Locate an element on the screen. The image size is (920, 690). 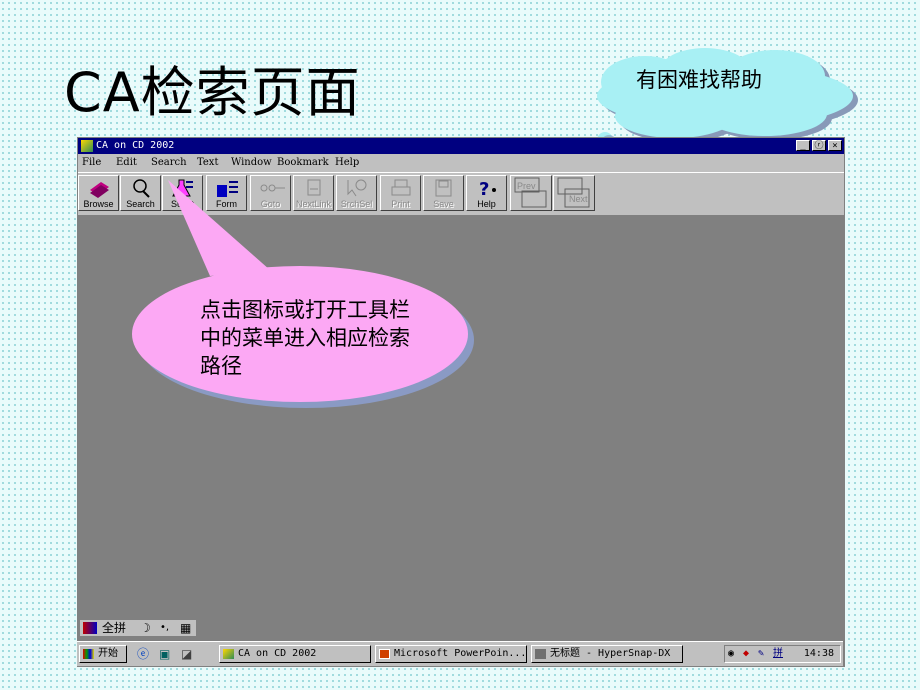
moon-icon: ☽ is located at coordinates (145, 628).